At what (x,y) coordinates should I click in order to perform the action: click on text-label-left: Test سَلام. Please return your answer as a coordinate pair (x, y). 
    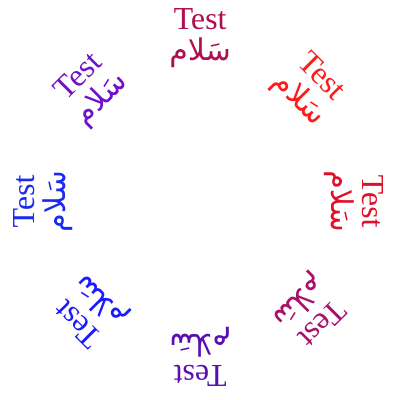
    Looking at the image, I should click on (41, 201).